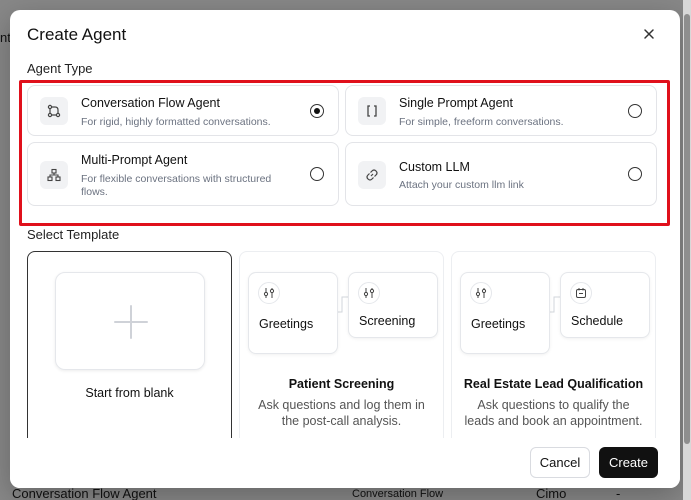  Describe the element at coordinates (341, 421) in the screenshot. I see `template-desc-line: the post-call analysis.` at that location.